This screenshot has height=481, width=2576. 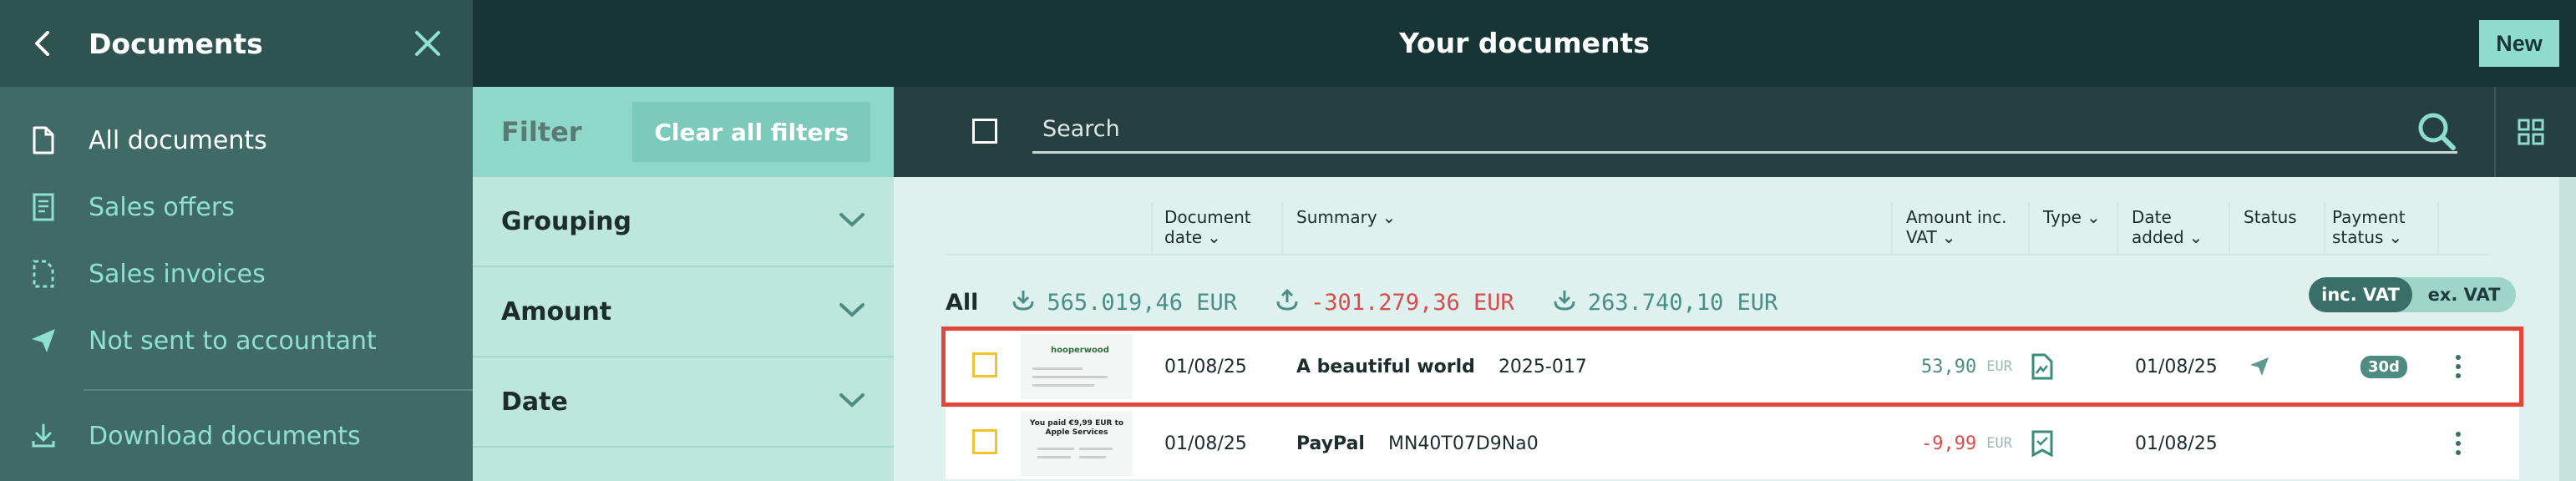 I want to click on ex-vat-option: ex. VAT, so click(x=2464, y=294).